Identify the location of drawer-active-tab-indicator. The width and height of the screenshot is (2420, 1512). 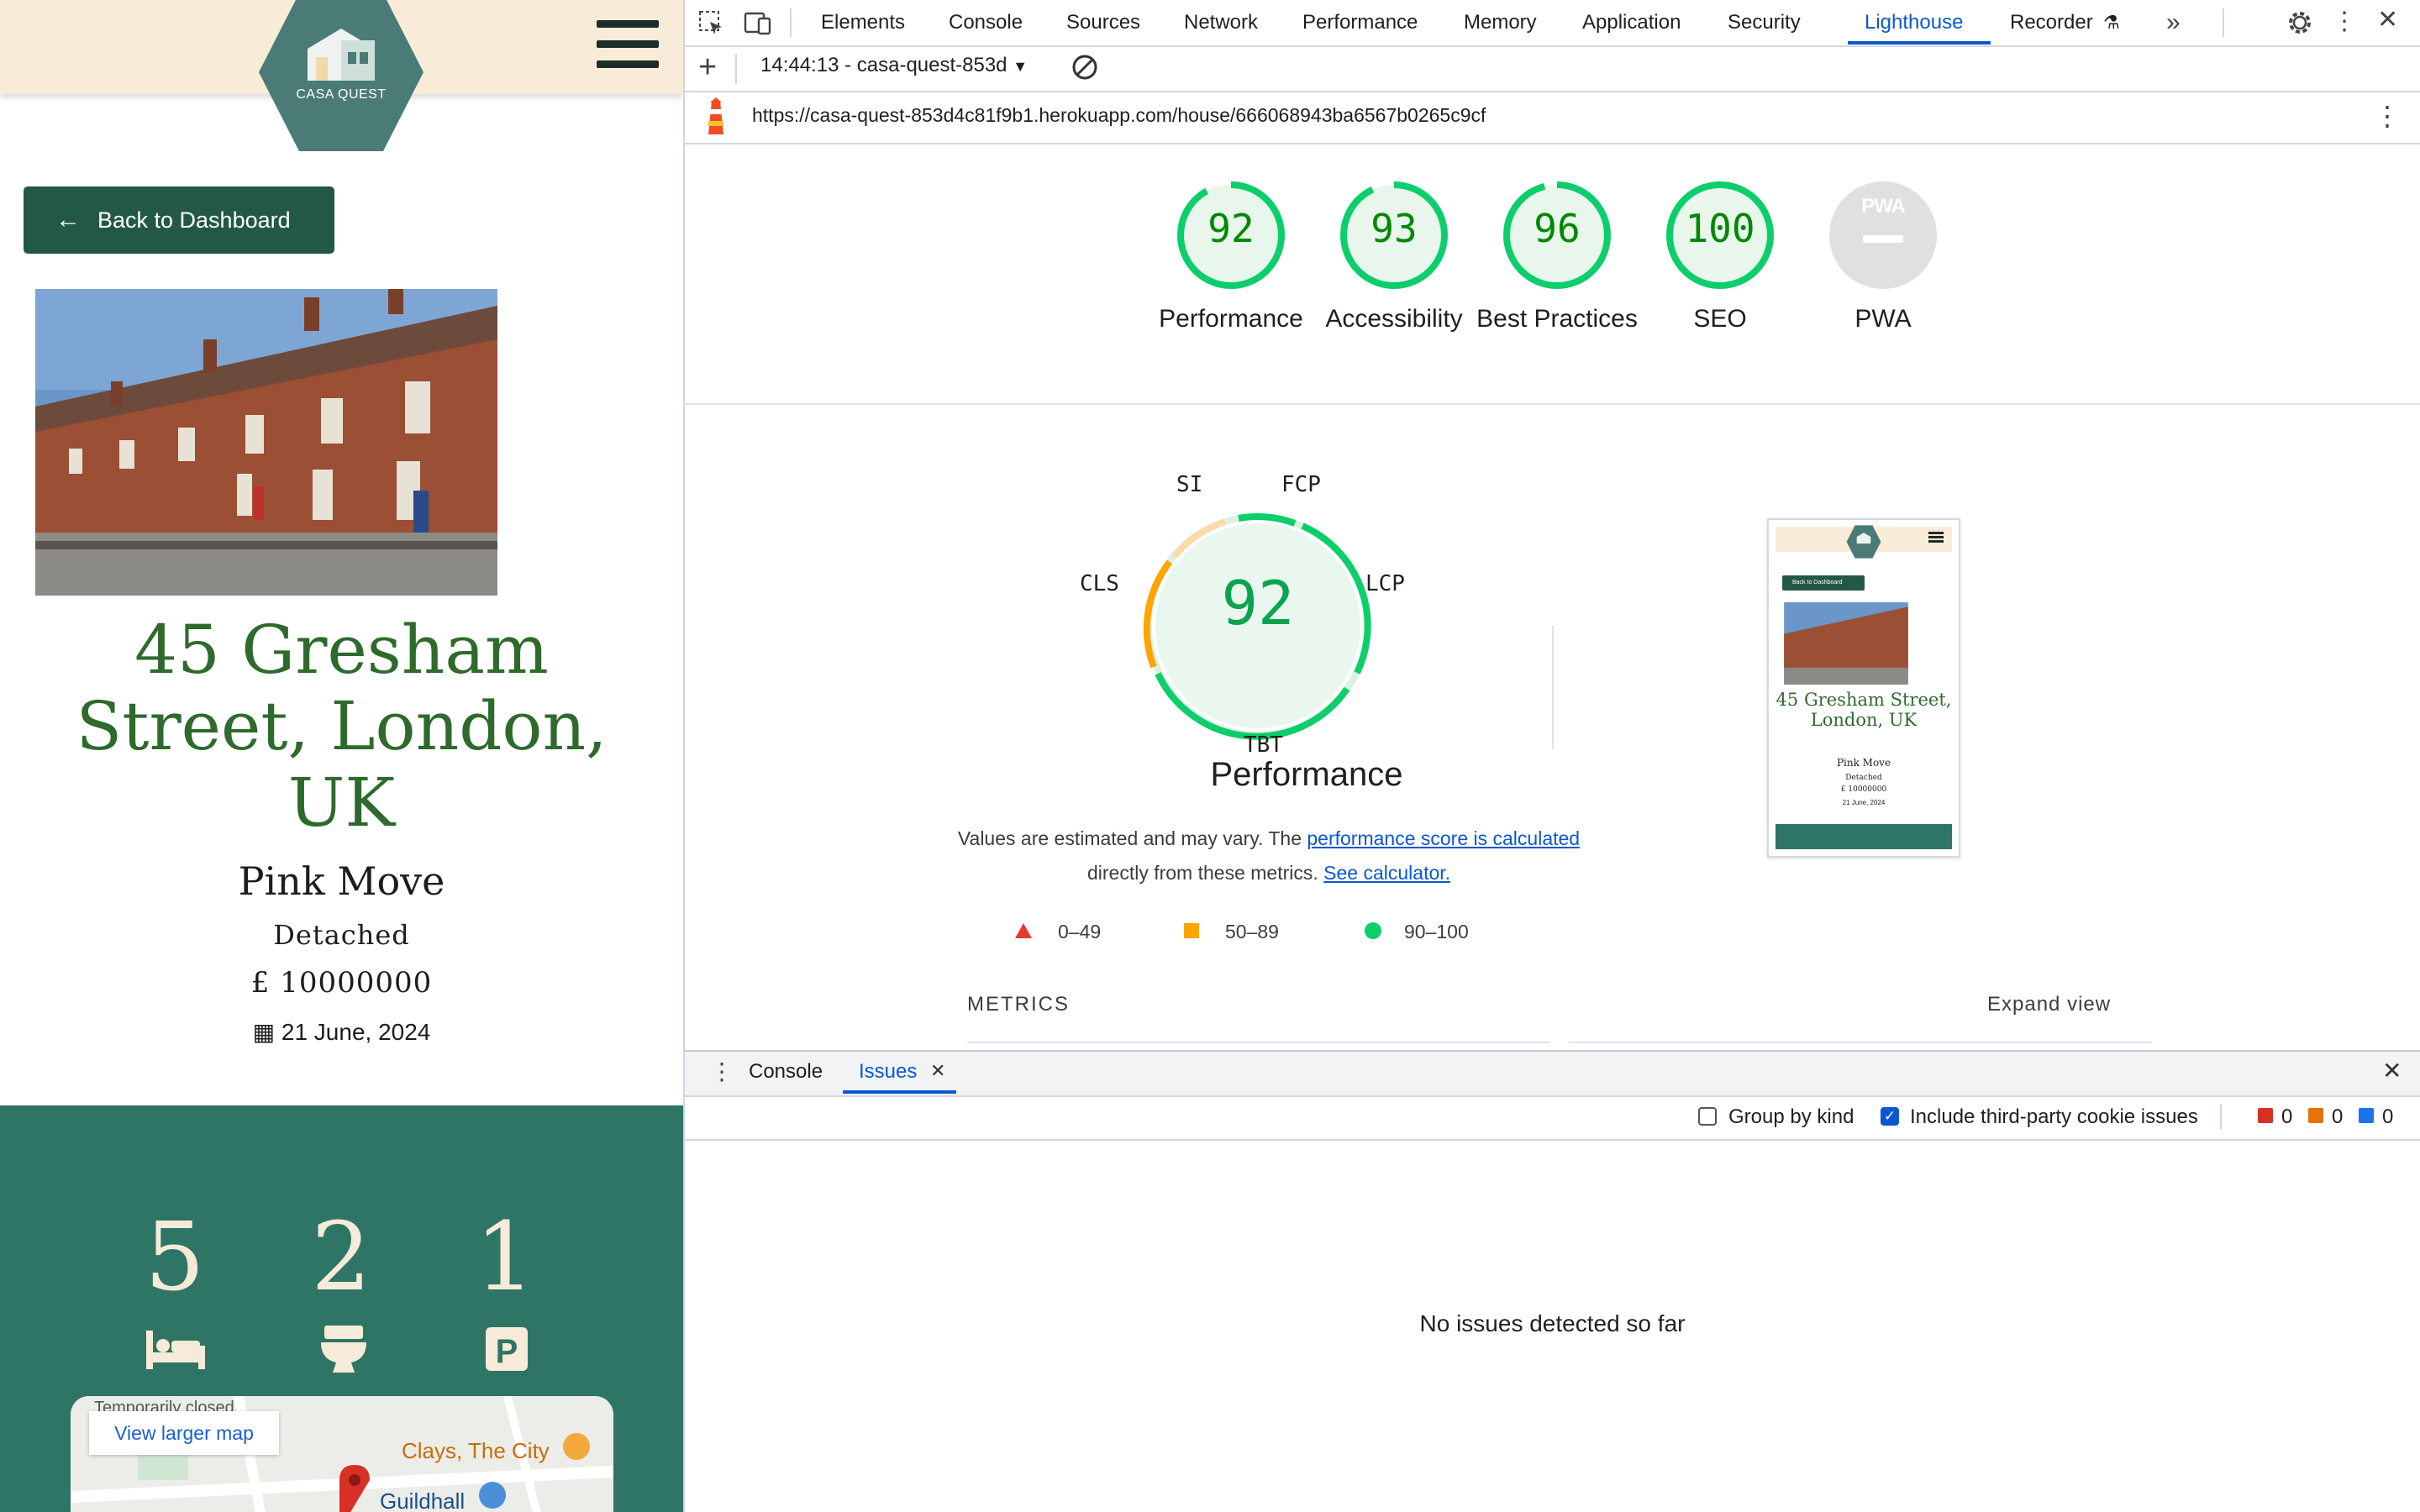
(900, 1092).